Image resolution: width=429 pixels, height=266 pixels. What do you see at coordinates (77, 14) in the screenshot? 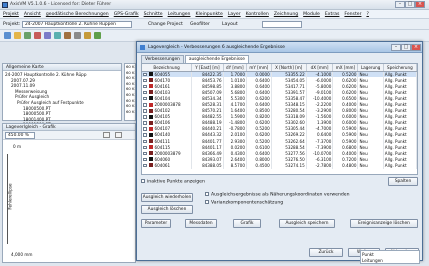
I see `menu-item: geodätische Berechnungen` at bounding box center [77, 14].